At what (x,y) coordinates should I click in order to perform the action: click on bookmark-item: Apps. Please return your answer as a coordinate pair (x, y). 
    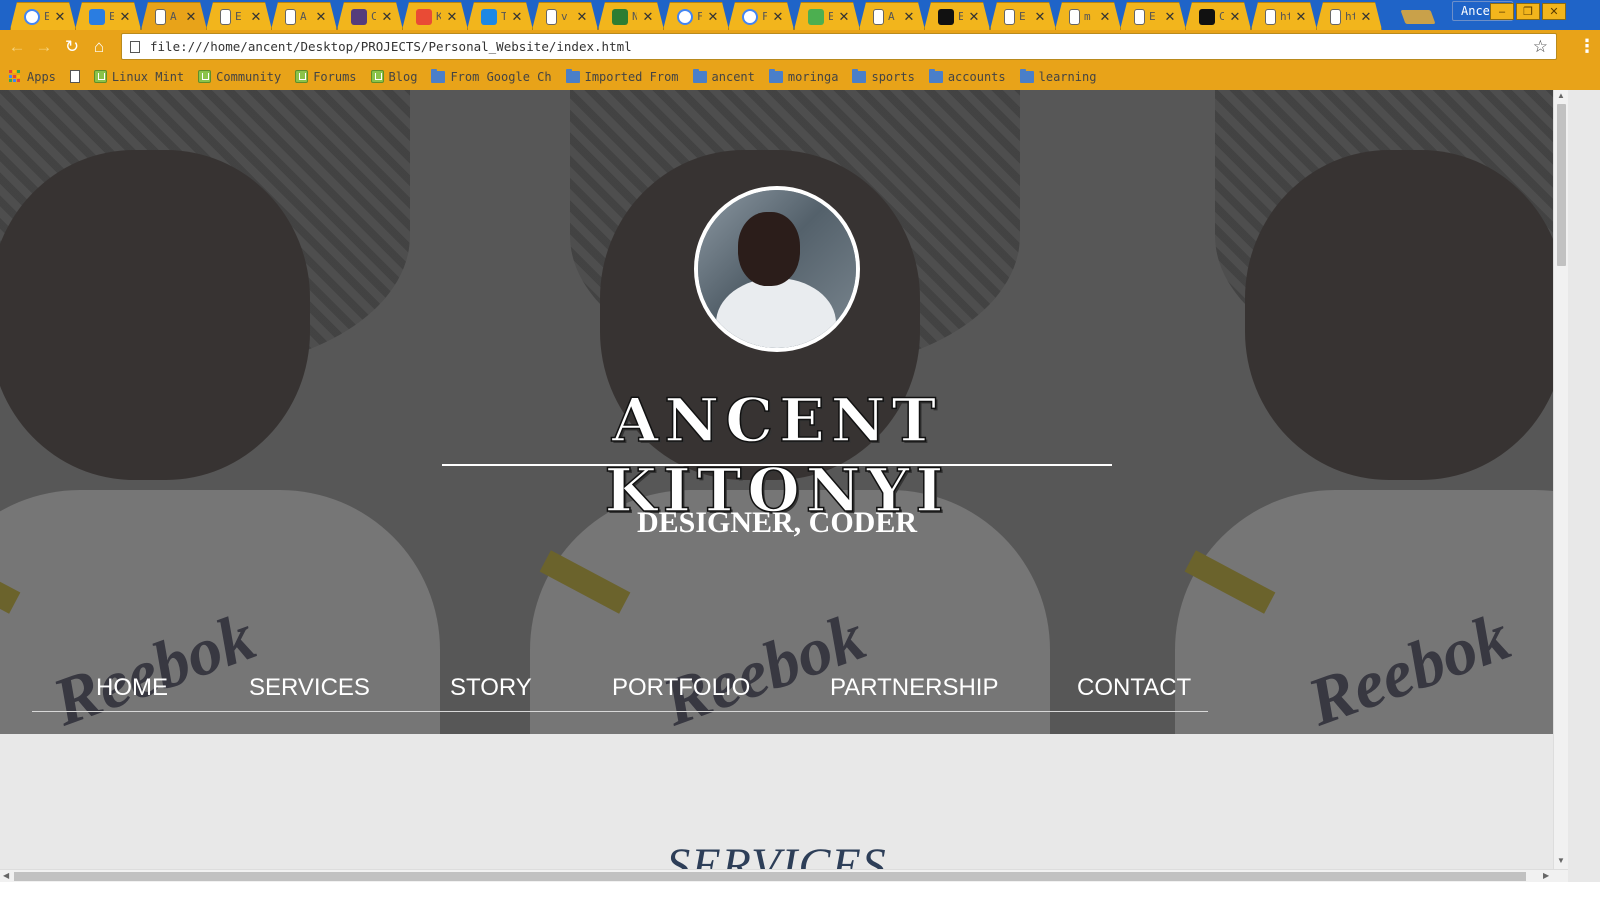
    Looking at the image, I should click on (32, 77).